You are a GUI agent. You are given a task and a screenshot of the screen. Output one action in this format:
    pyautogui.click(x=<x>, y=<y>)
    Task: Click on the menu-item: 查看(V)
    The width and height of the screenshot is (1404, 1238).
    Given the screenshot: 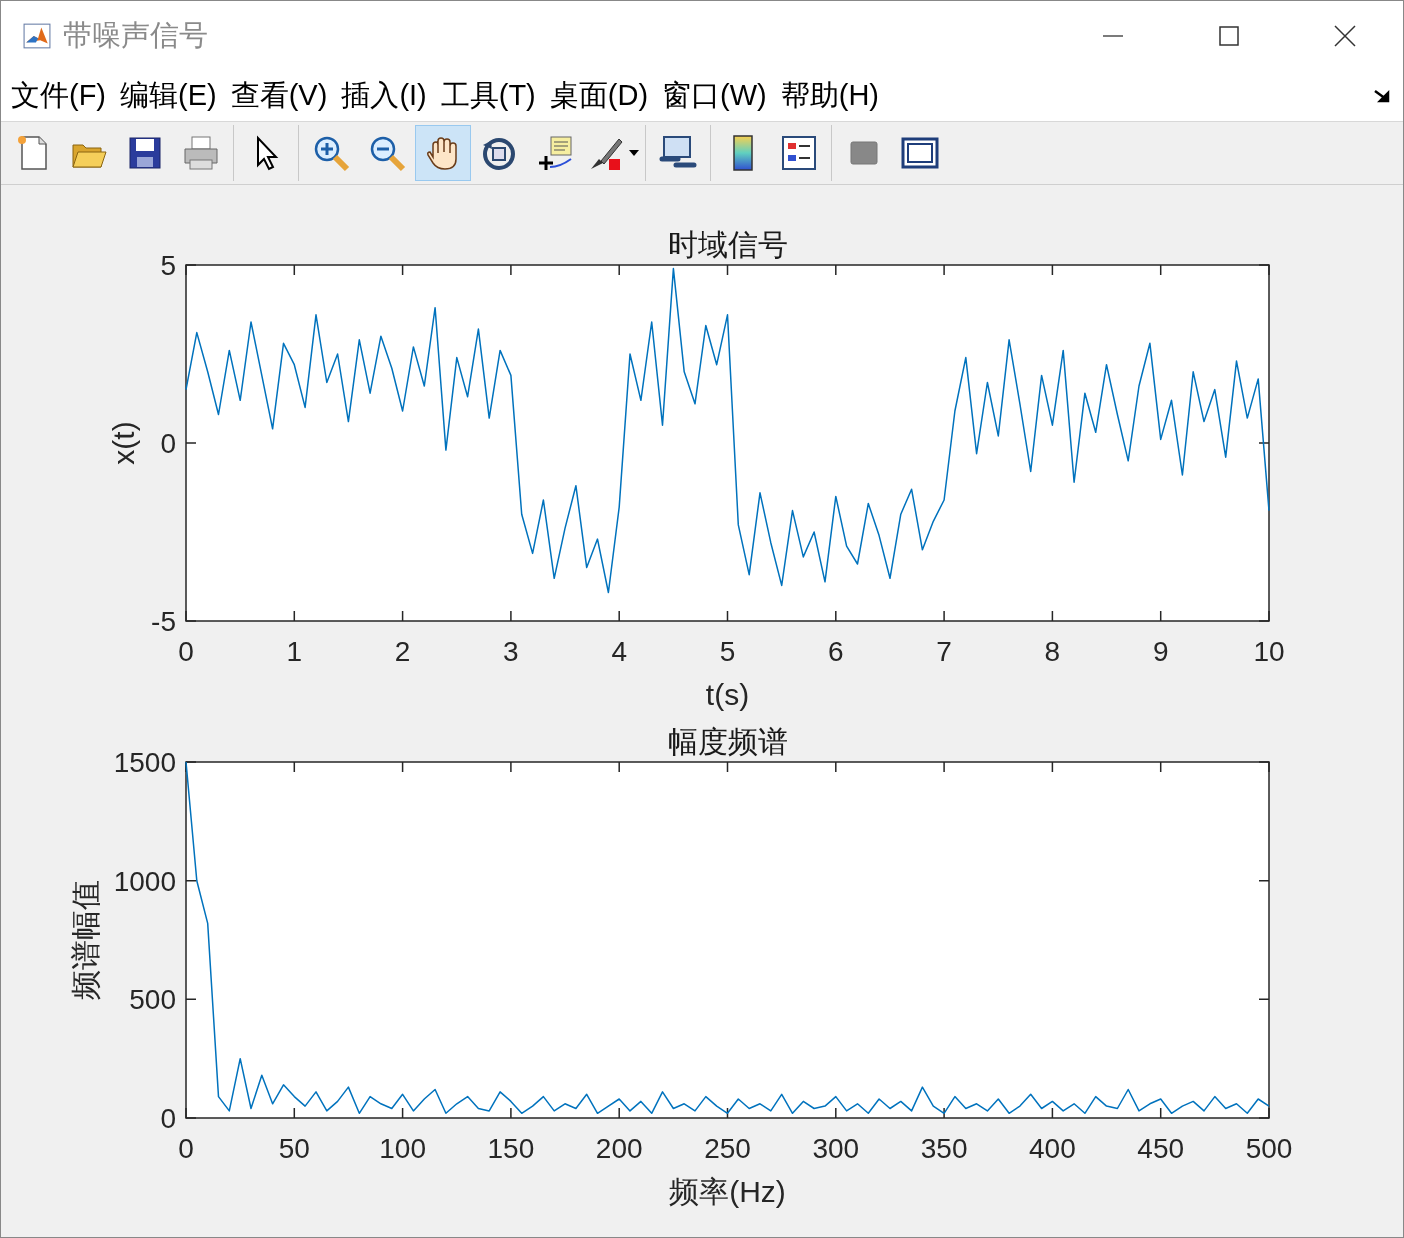 What is the action you would take?
    pyautogui.click(x=279, y=96)
    